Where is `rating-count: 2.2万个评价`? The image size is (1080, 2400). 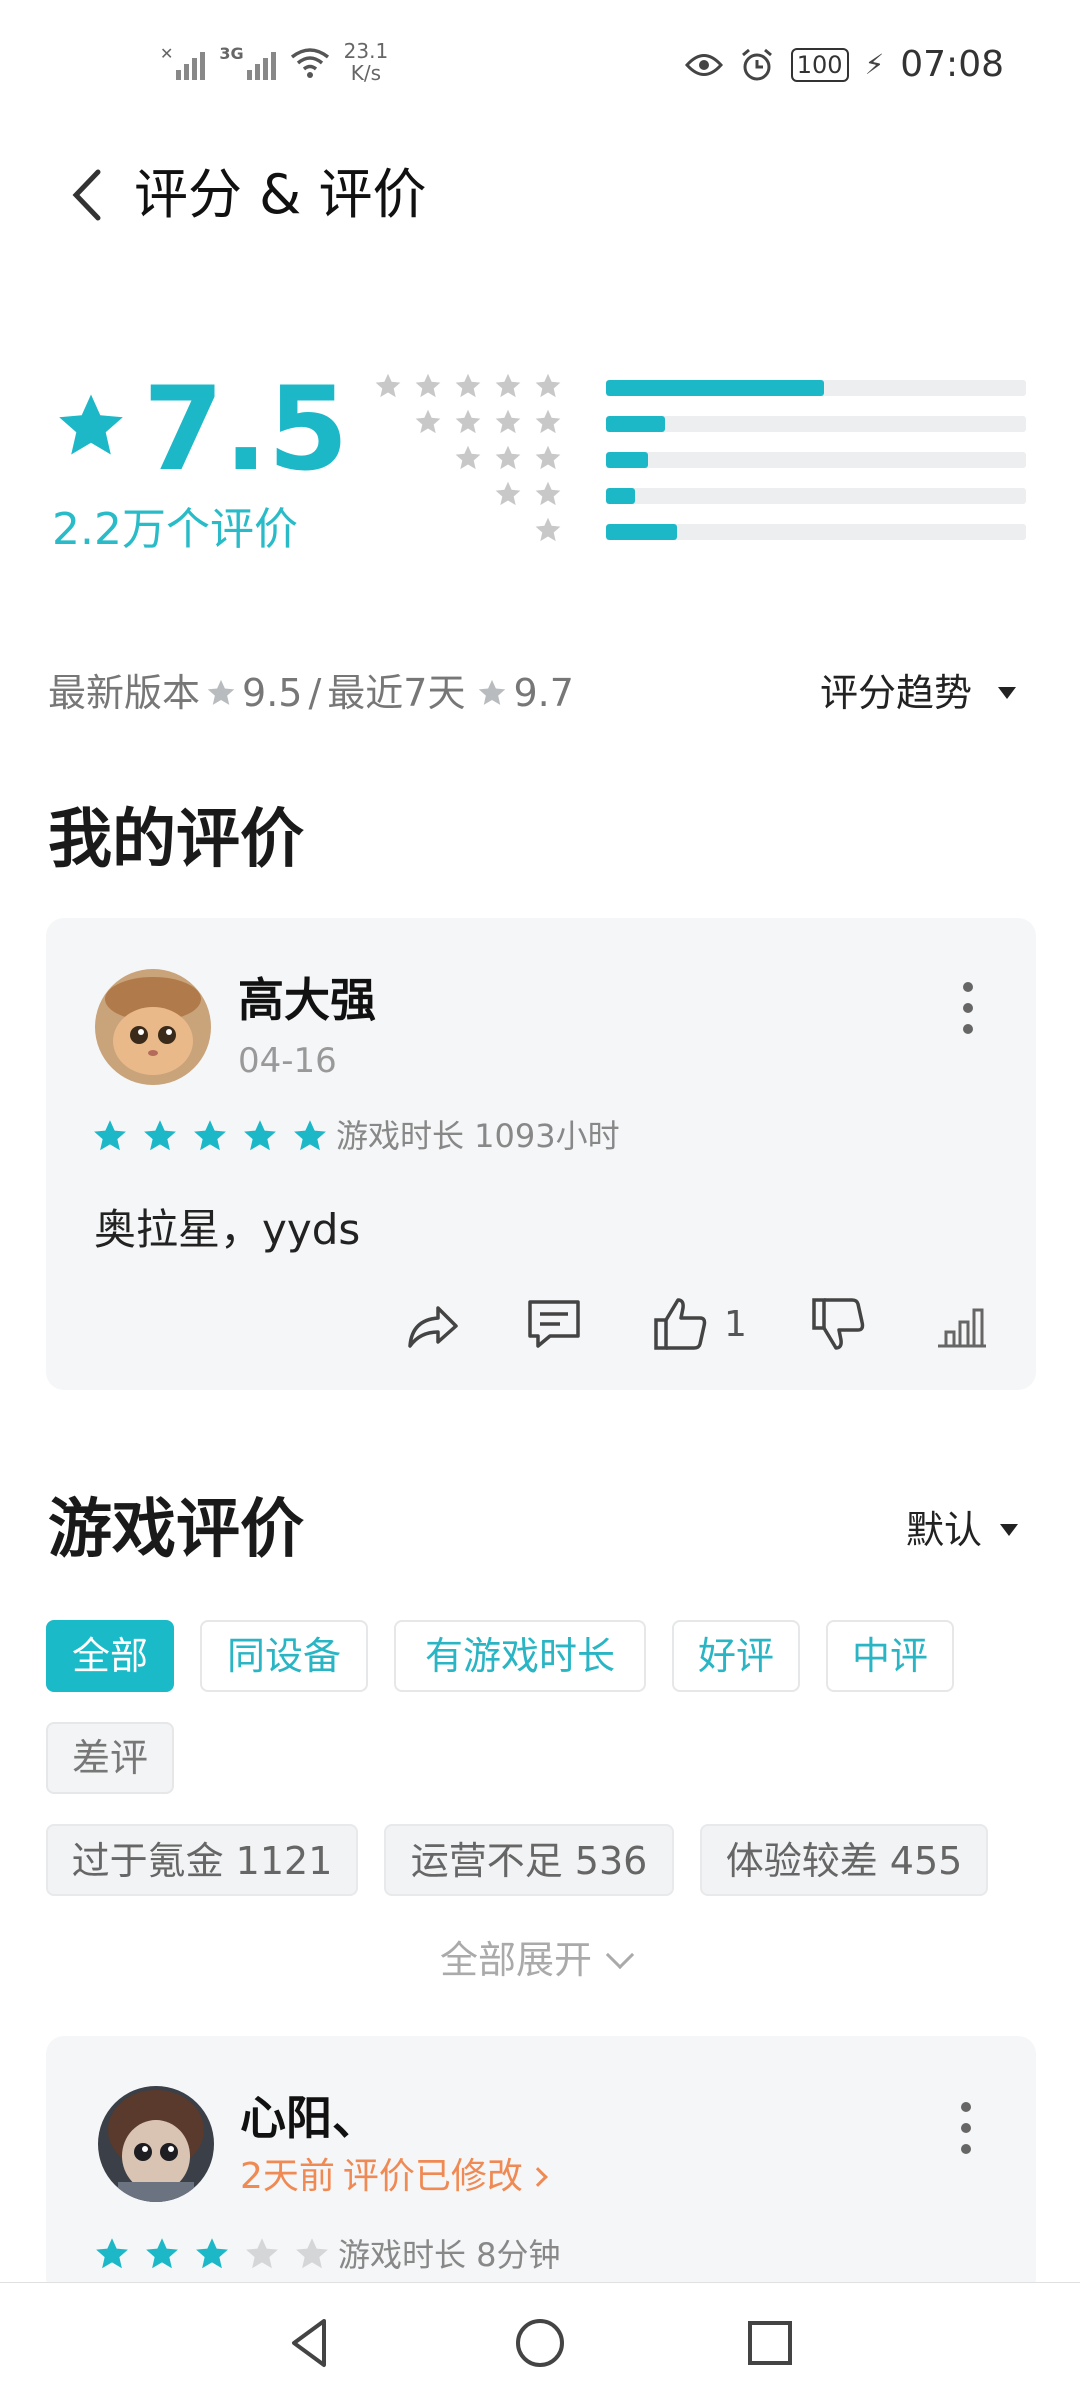 rating-count: 2.2万个评价 is located at coordinates (175, 529).